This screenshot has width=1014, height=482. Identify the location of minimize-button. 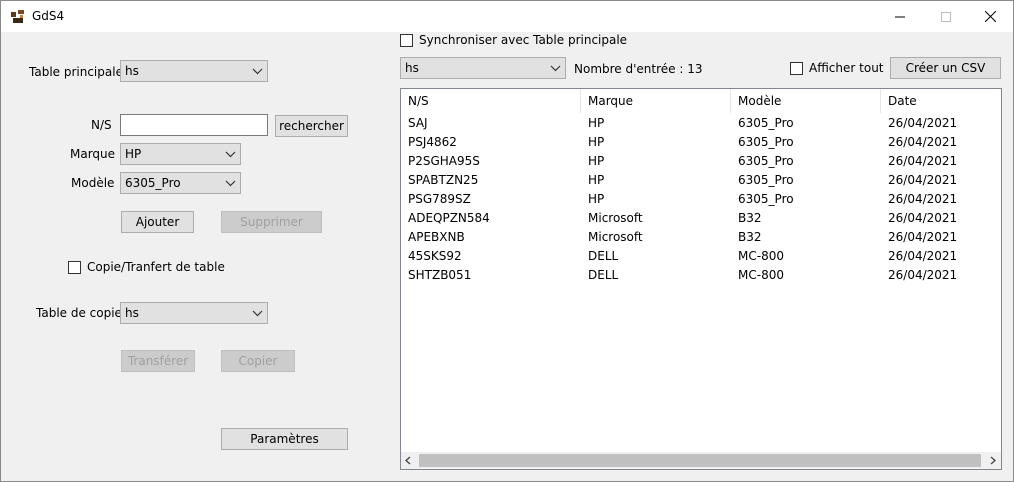
(900, 16).